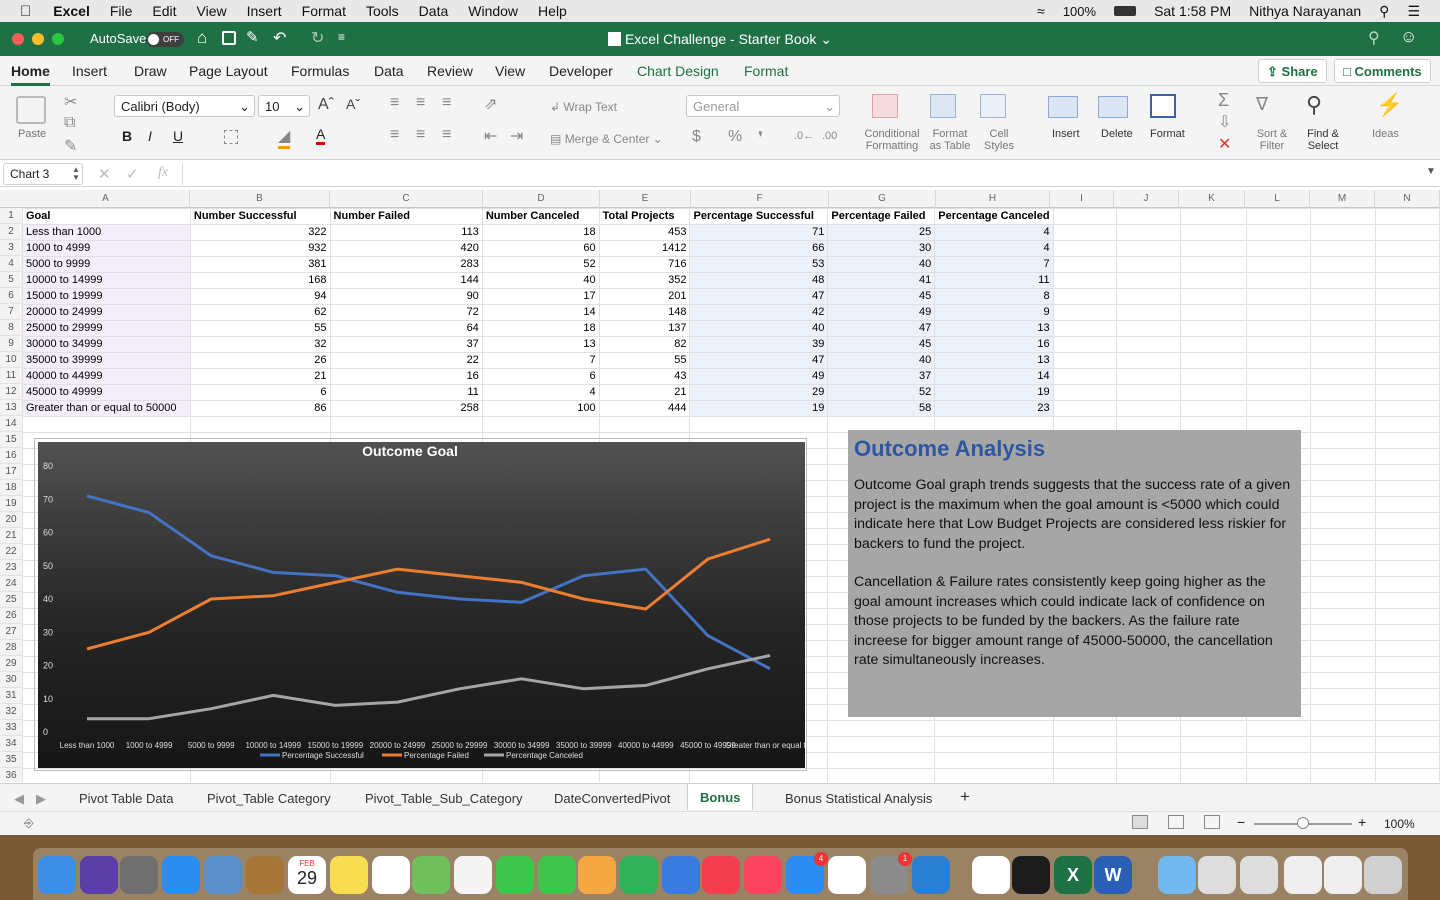  What do you see at coordinates (260, 312) in the screenshot?
I see `table-cell: 62` at bounding box center [260, 312].